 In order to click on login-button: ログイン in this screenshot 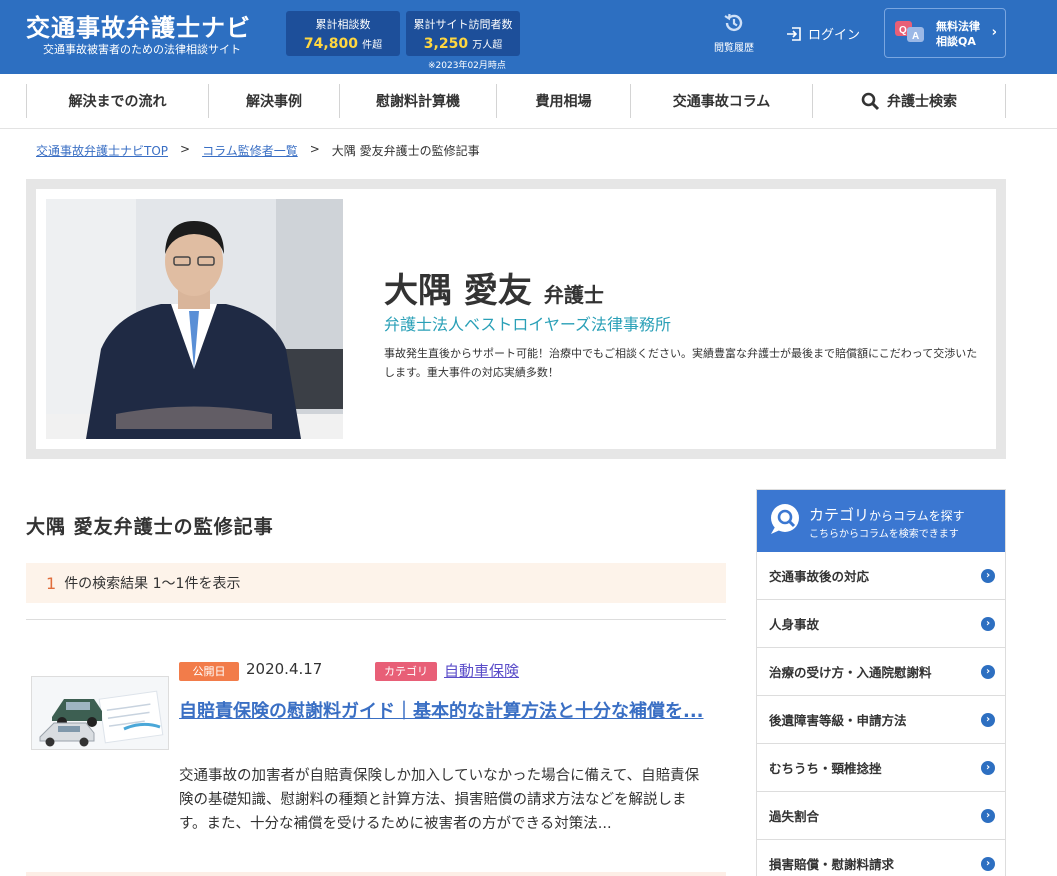, I will do `click(823, 33)`.